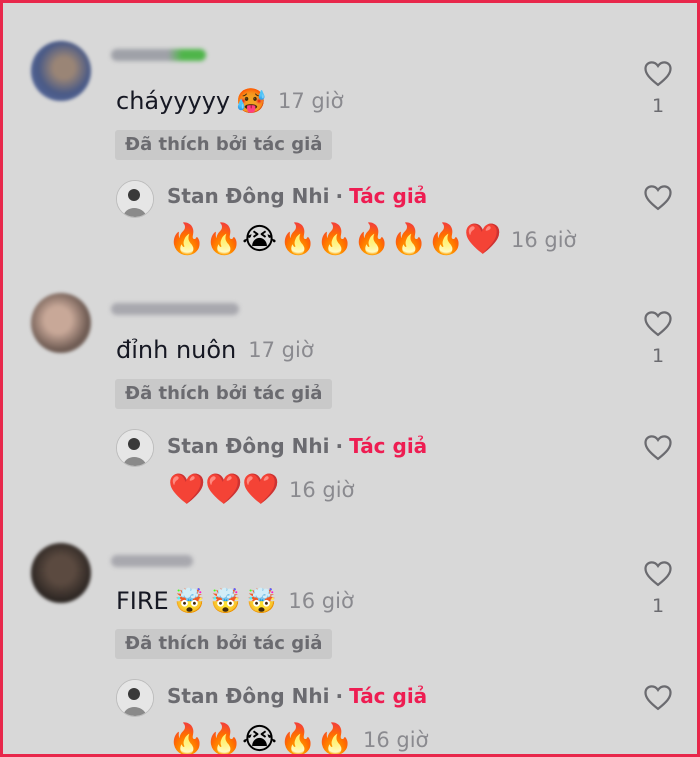 The width and height of the screenshot is (700, 757). I want to click on comment-time: 16 giờ, so click(321, 601).